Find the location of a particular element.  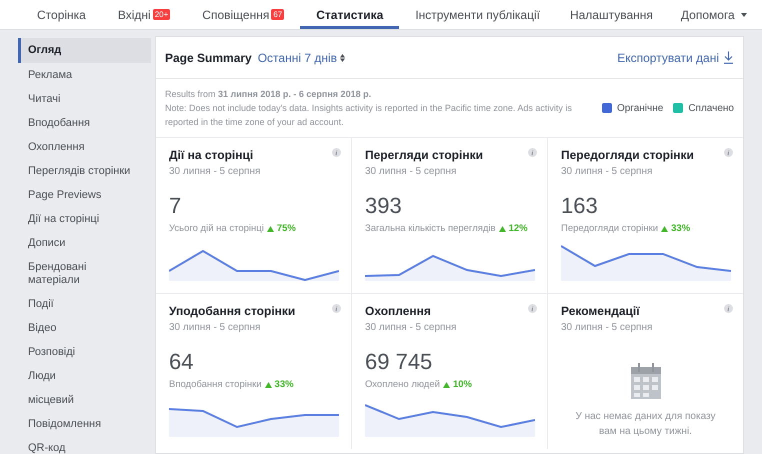

legend-label: Сплачено is located at coordinates (711, 109).